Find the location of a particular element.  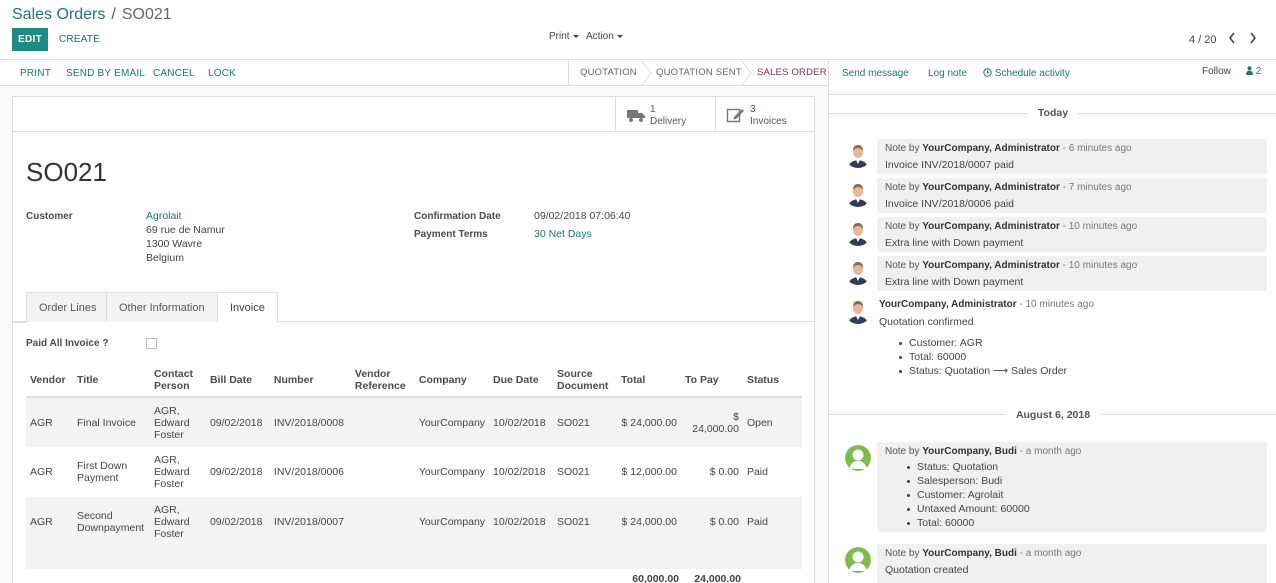

payment-terms-link: 30 Net Days is located at coordinates (563, 234).